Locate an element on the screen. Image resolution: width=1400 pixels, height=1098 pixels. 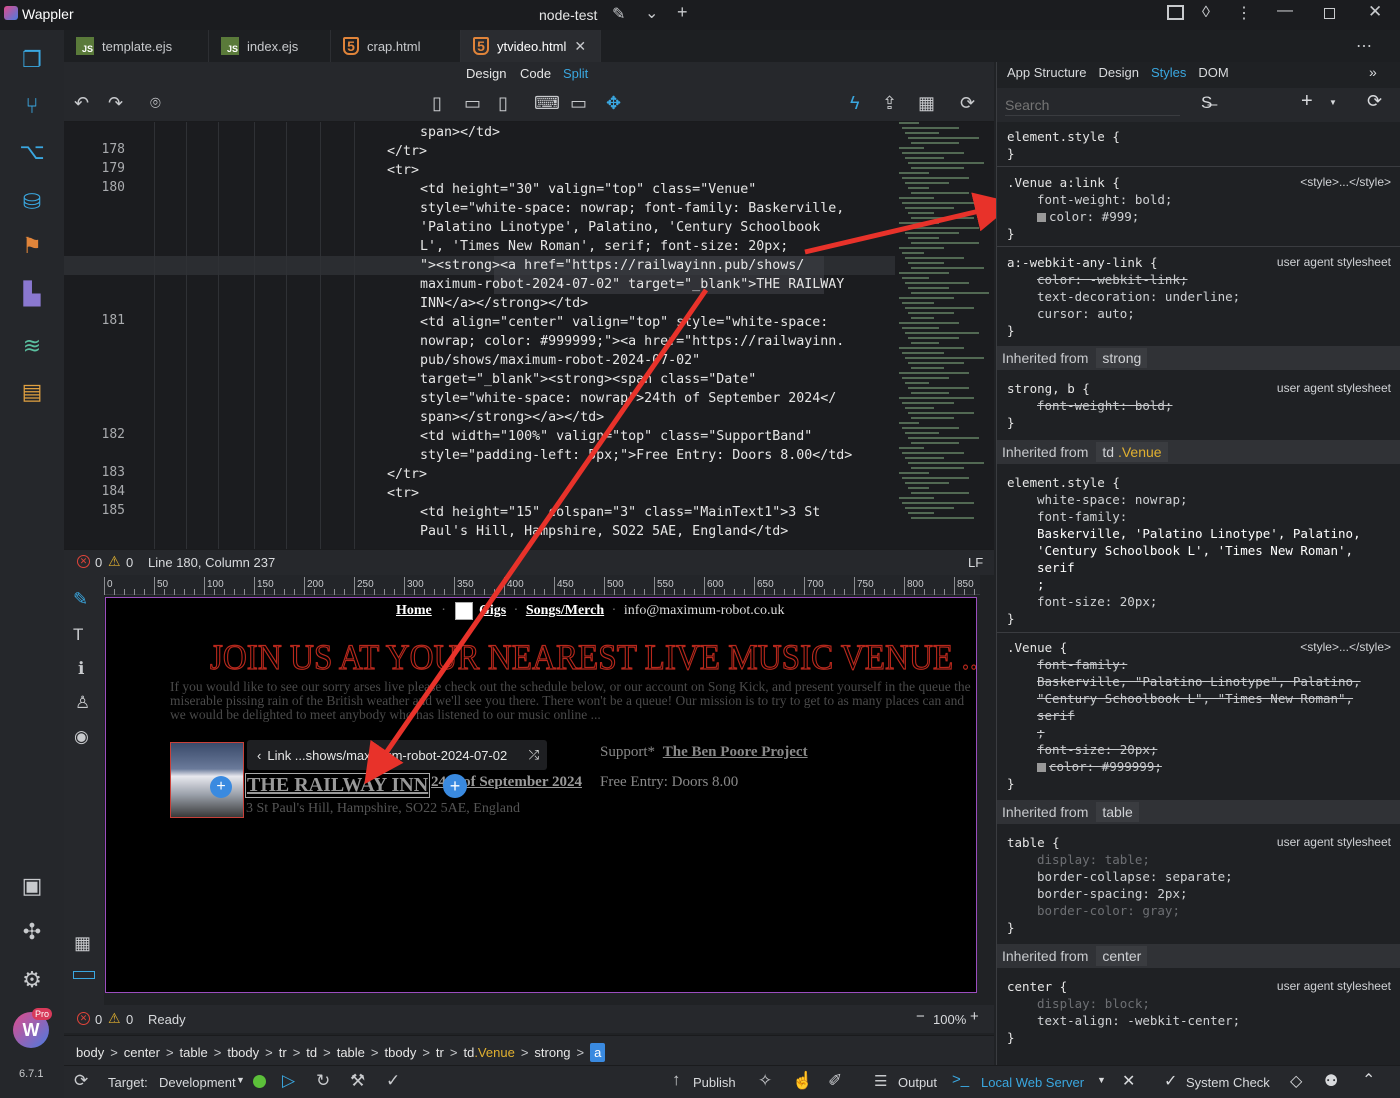
breadcrumb-item: strong is located at coordinates (552, 1052).